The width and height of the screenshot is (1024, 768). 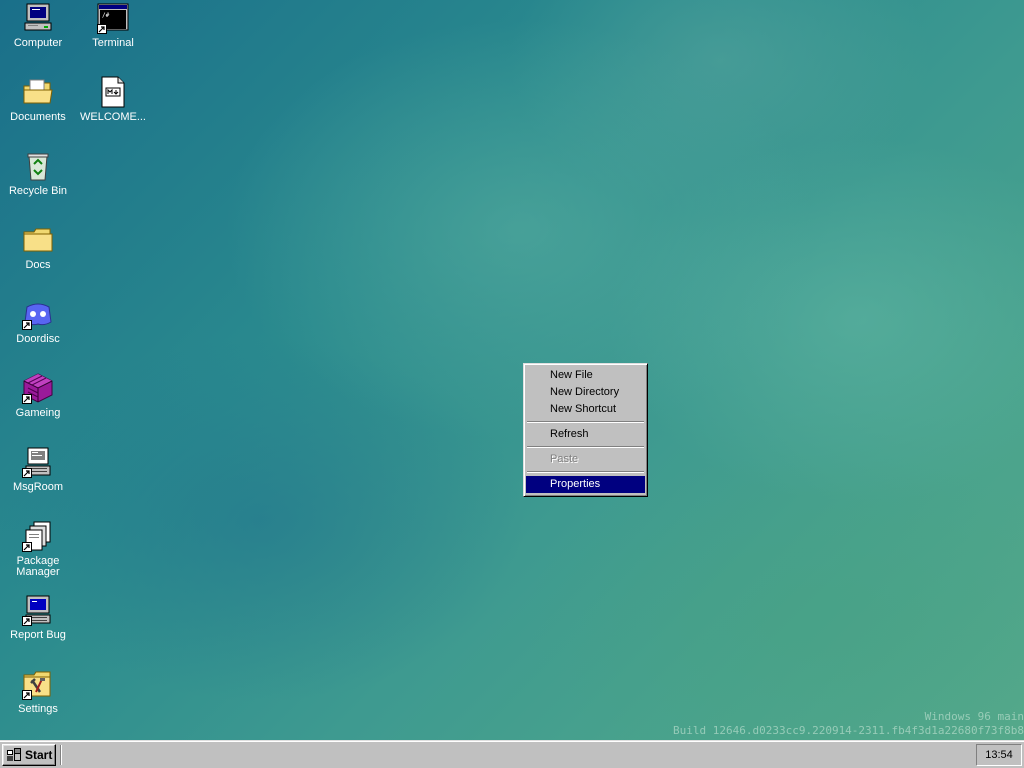 I want to click on clock: 13:54, so click(x=999, y=755).